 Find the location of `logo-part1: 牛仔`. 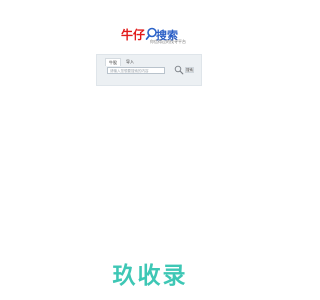

logo-part1: 牛仔 is located at coordinates (133, 34).